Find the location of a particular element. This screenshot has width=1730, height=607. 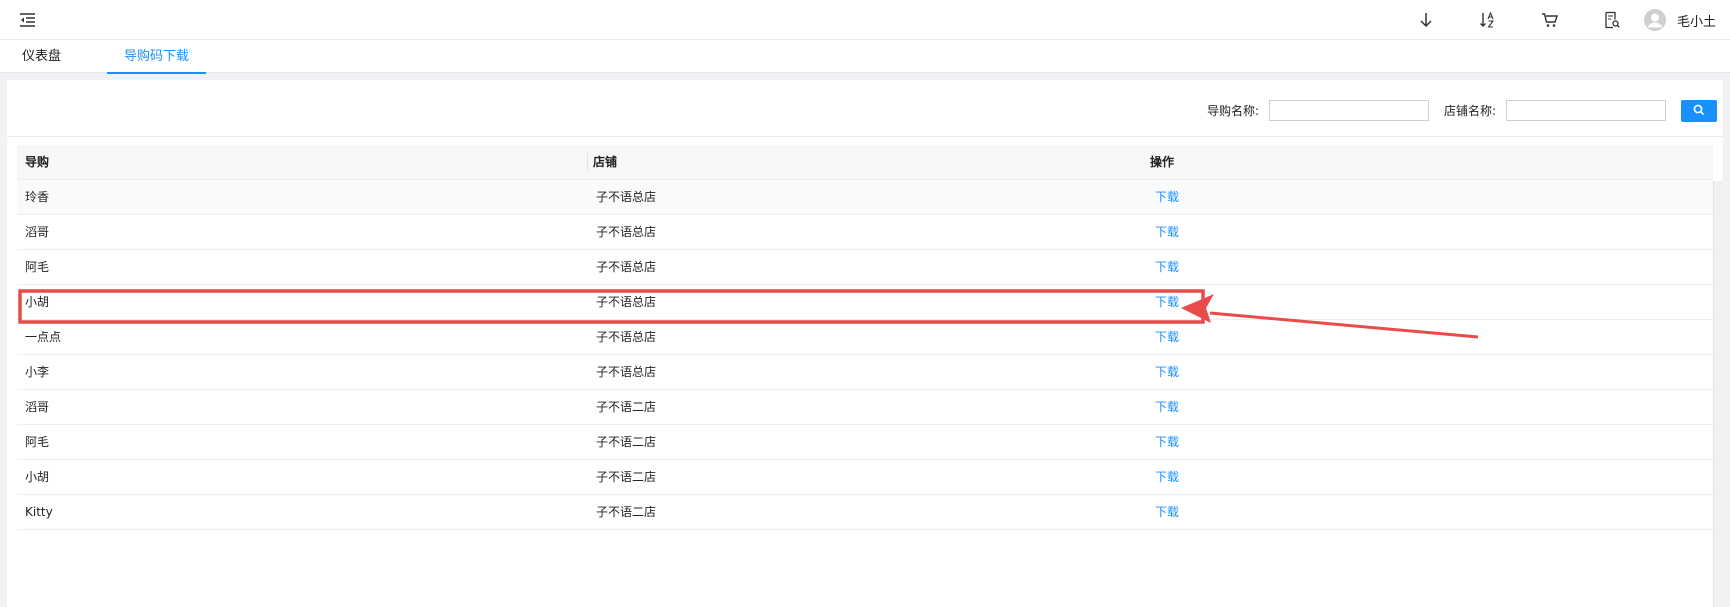

column-divider is located at coordinates (587, 162).